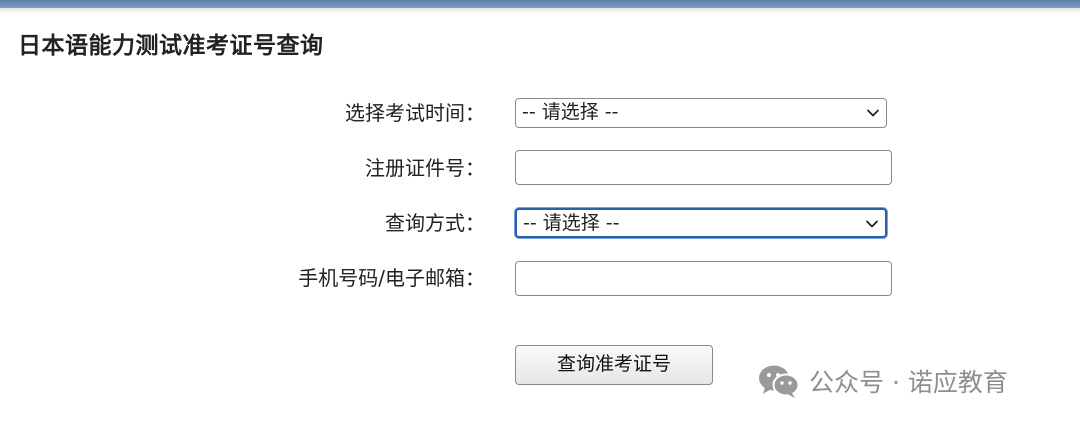  Describe the element at coordinates (171, 46) in the screenshot. I see `page-title: 日本语能力测试准考证号查询` at that location.